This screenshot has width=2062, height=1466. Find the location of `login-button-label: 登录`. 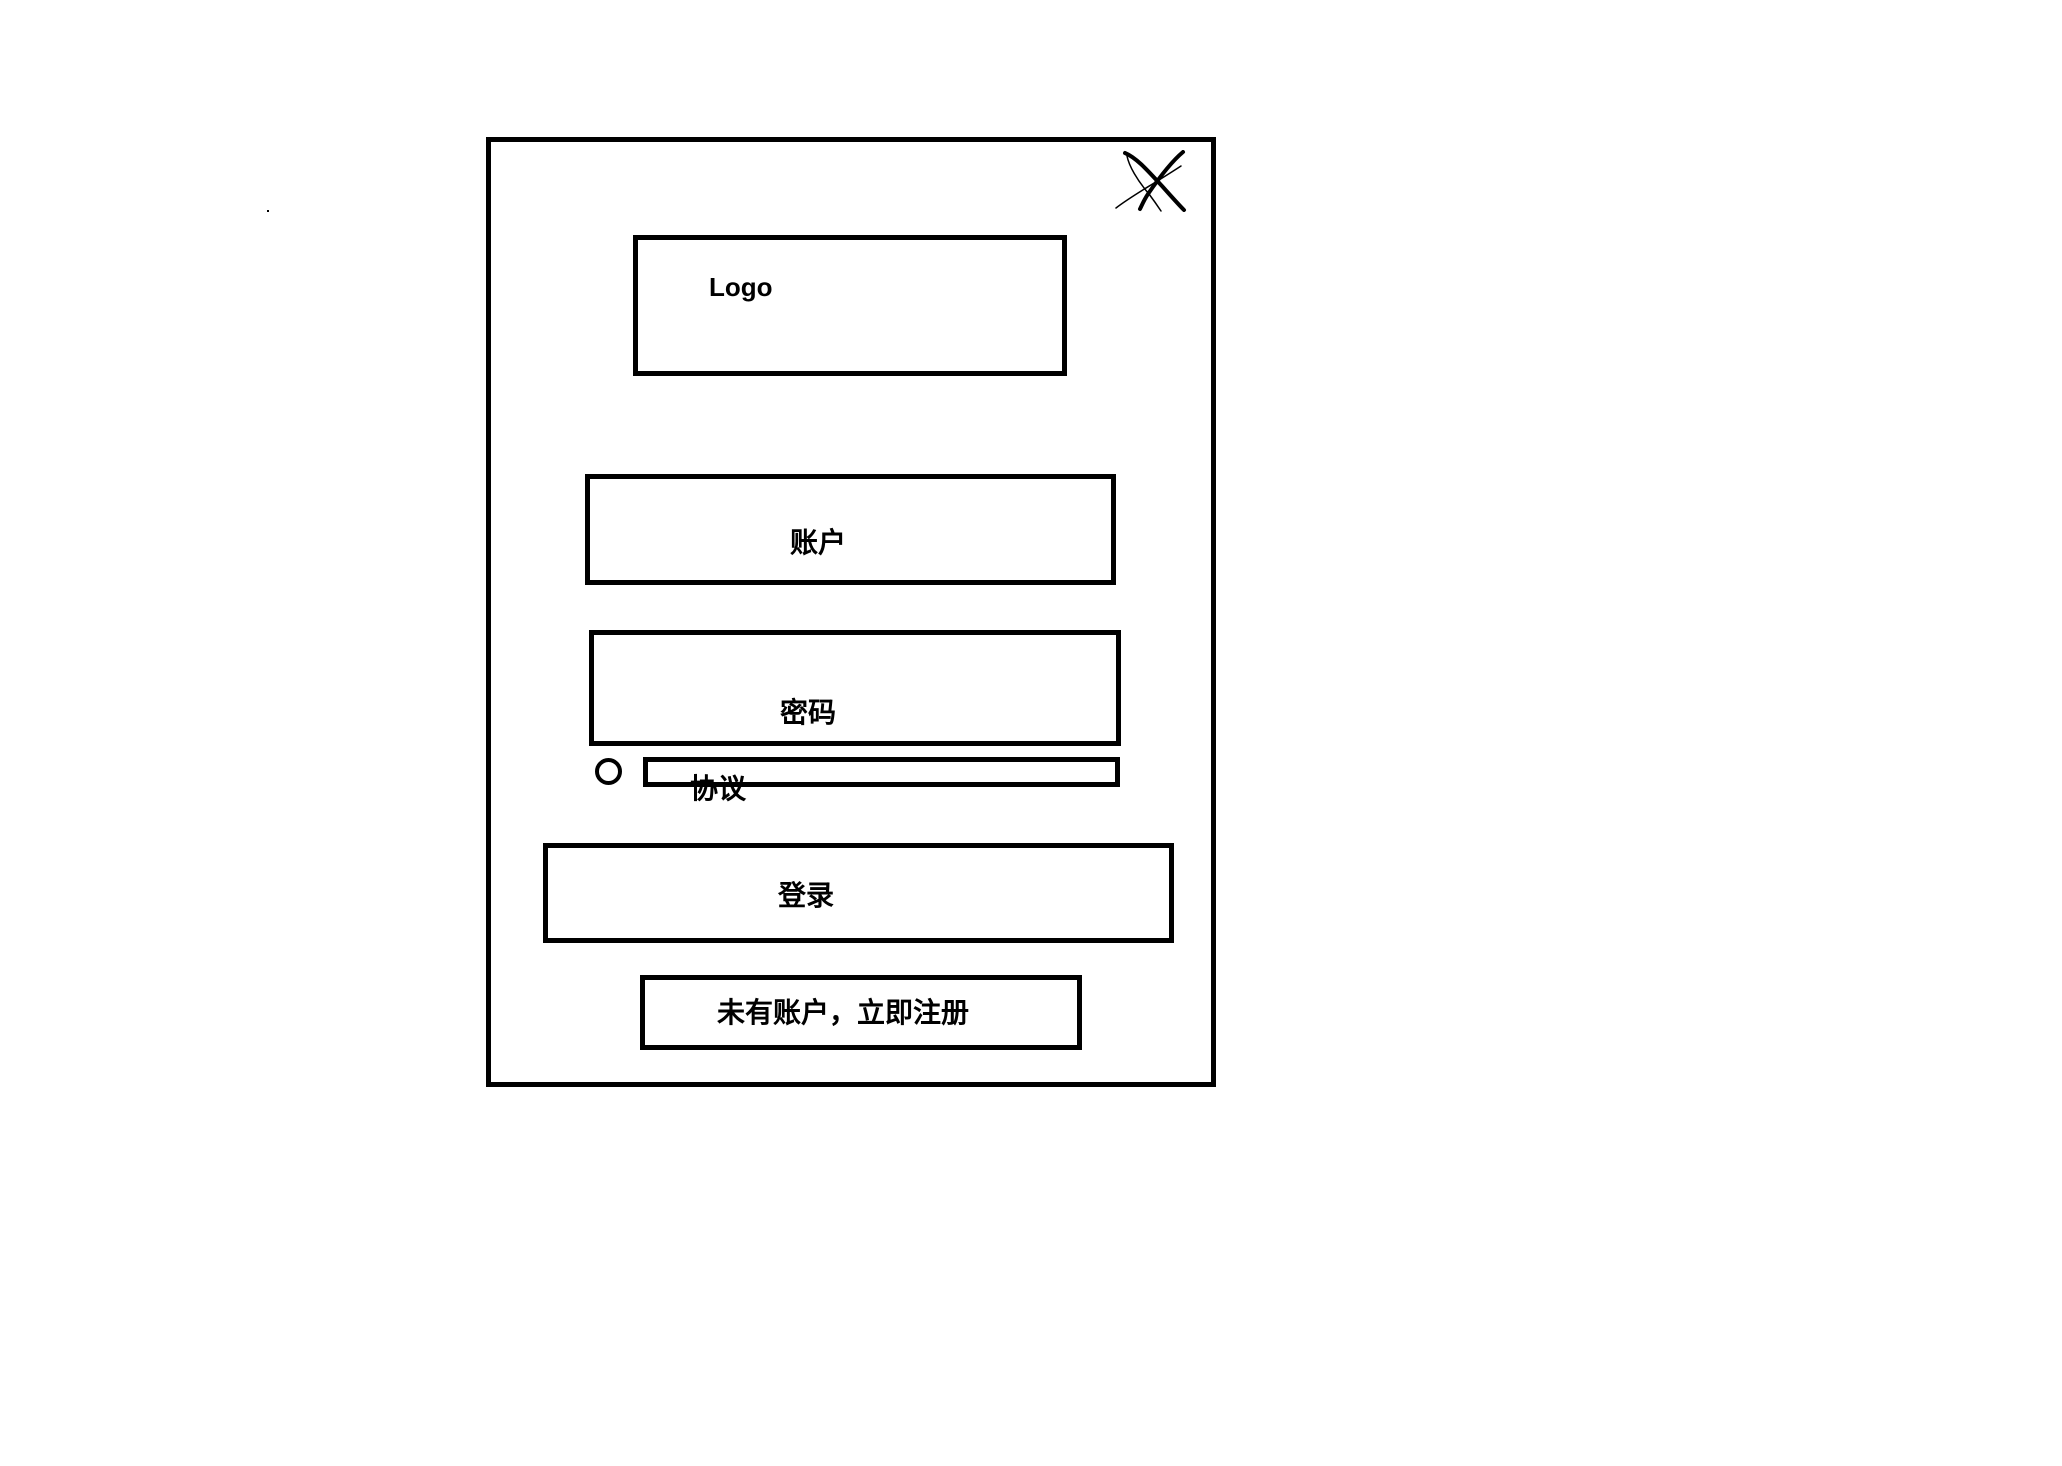

login-button-label: 登录 is located at coordinates (806, 895).